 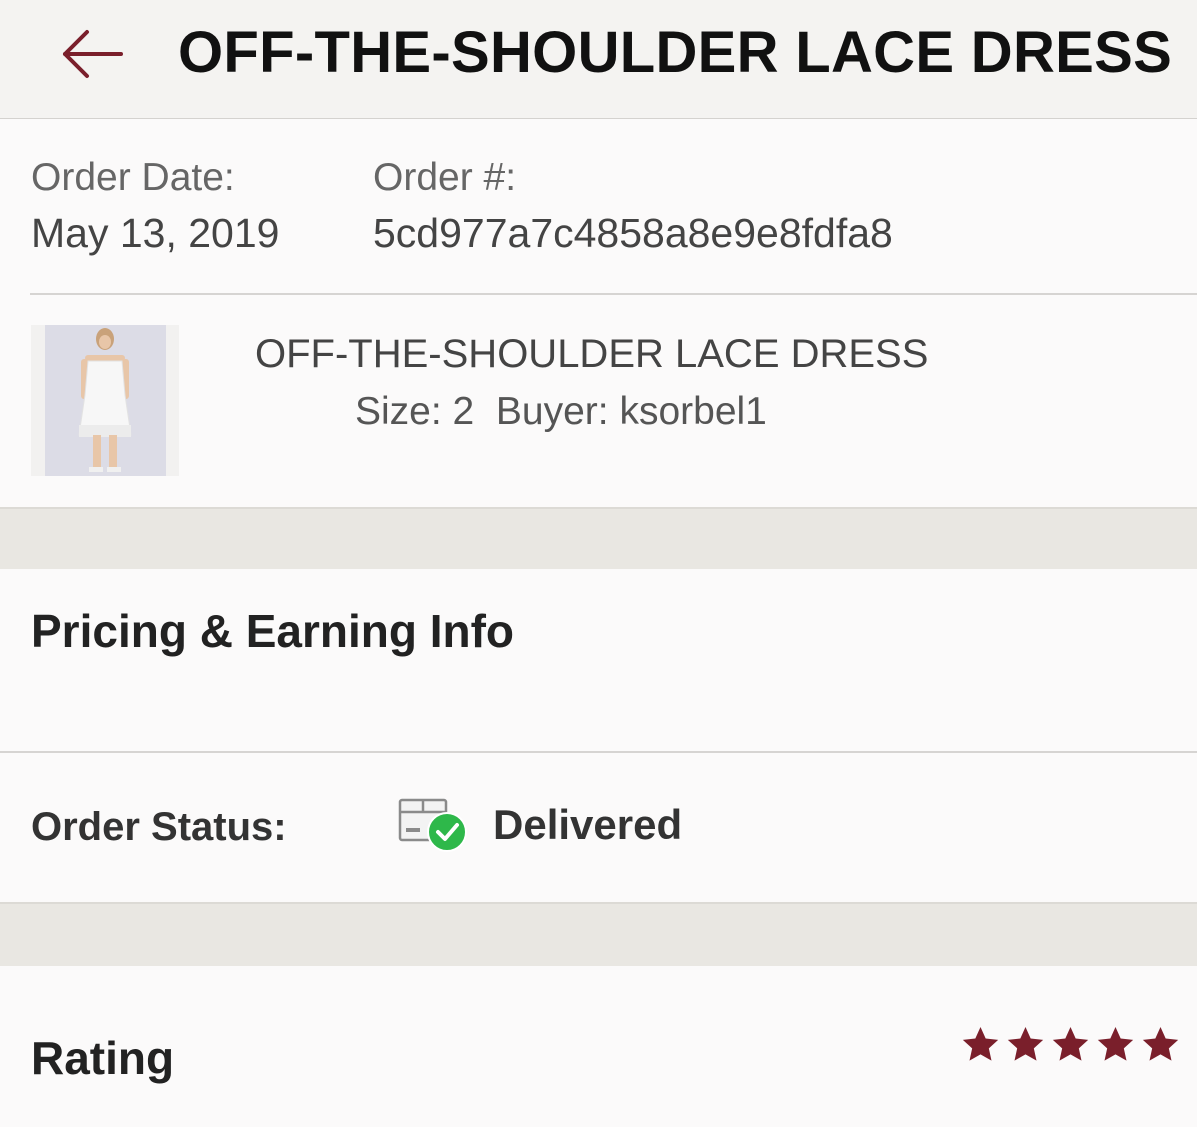 I want to click on arrow-left-icon, so click(x=93, y=54).